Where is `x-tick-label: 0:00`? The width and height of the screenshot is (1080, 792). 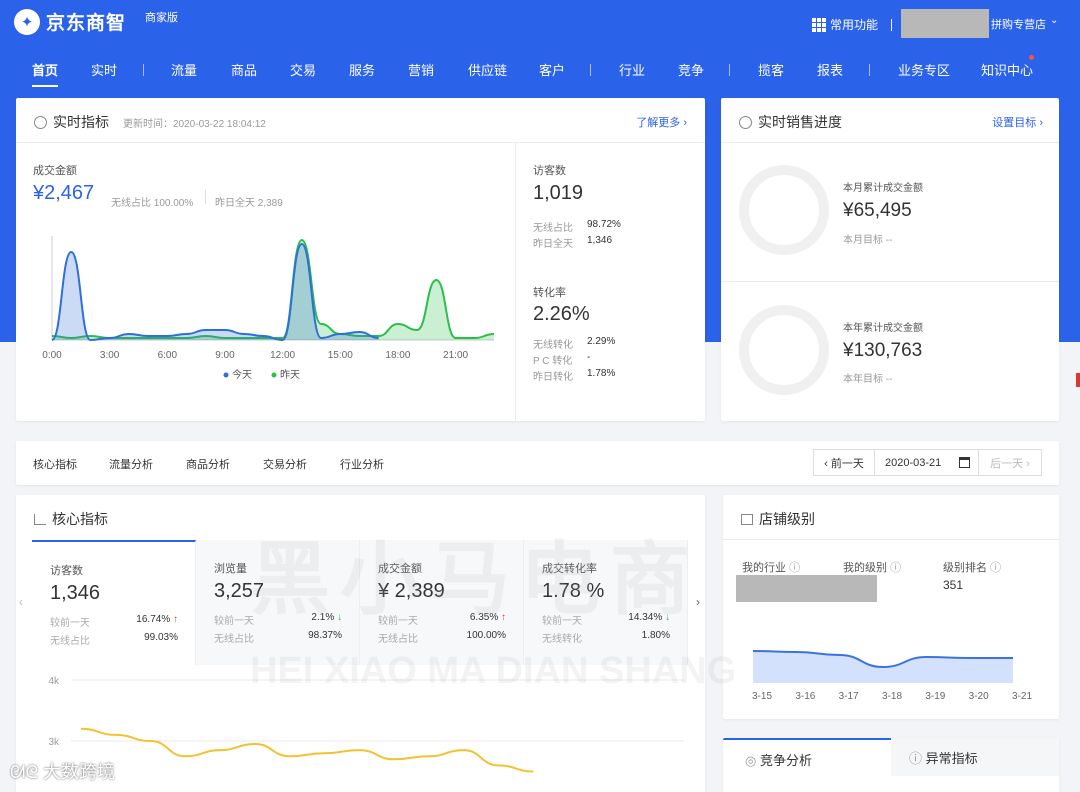
x-tick-label: 0:00 is located at coordinates (52, 355).